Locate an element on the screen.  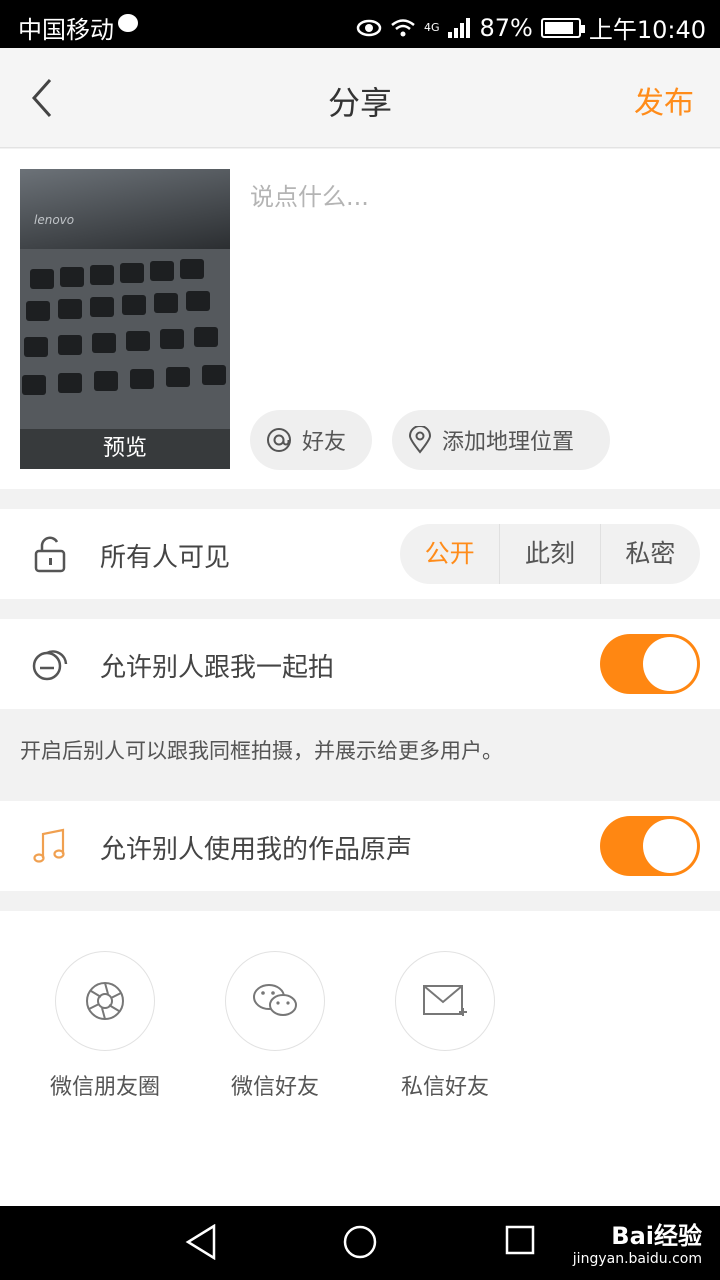
original-sound-toggle is located at coordinates (650, 846).